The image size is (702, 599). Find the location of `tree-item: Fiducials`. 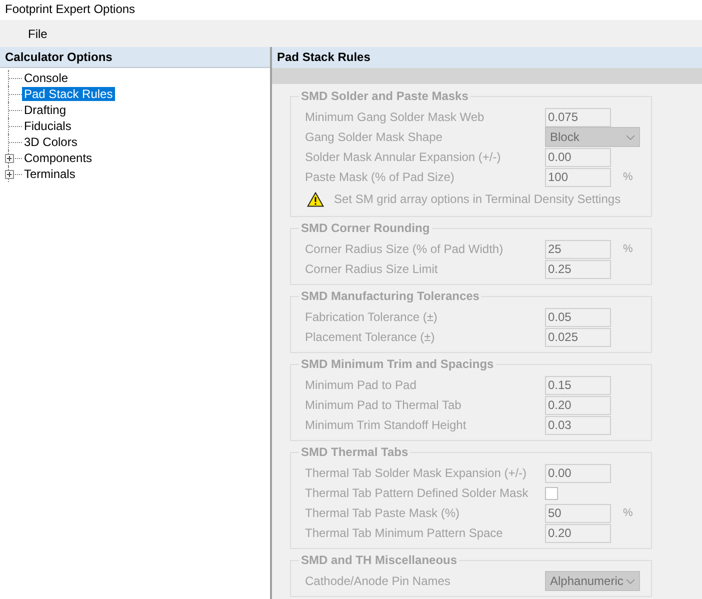

tree-item: Fiducials is located at coordinates (48, 126).